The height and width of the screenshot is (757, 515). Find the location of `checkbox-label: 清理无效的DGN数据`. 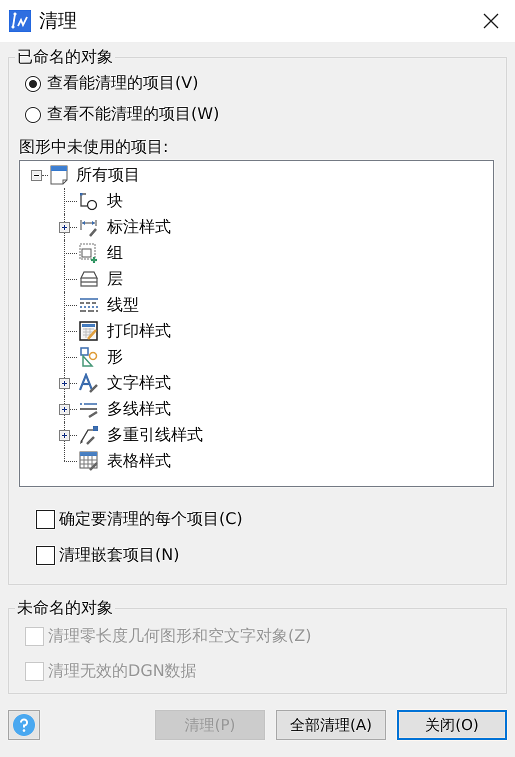

checkbox-label: 清理无效的DGN数据 is located at coordinates (122, 671).